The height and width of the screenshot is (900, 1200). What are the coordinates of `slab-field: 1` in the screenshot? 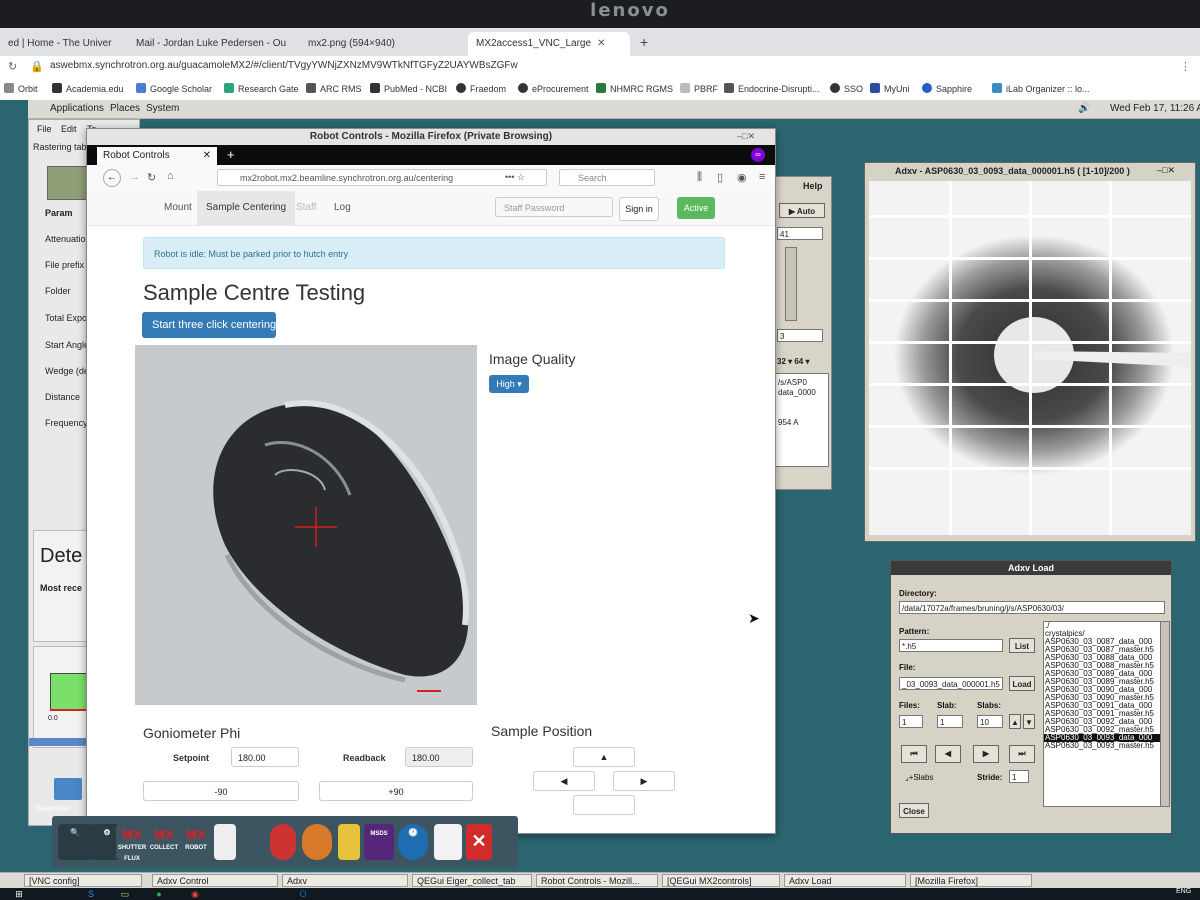 It's located at (950, 721).